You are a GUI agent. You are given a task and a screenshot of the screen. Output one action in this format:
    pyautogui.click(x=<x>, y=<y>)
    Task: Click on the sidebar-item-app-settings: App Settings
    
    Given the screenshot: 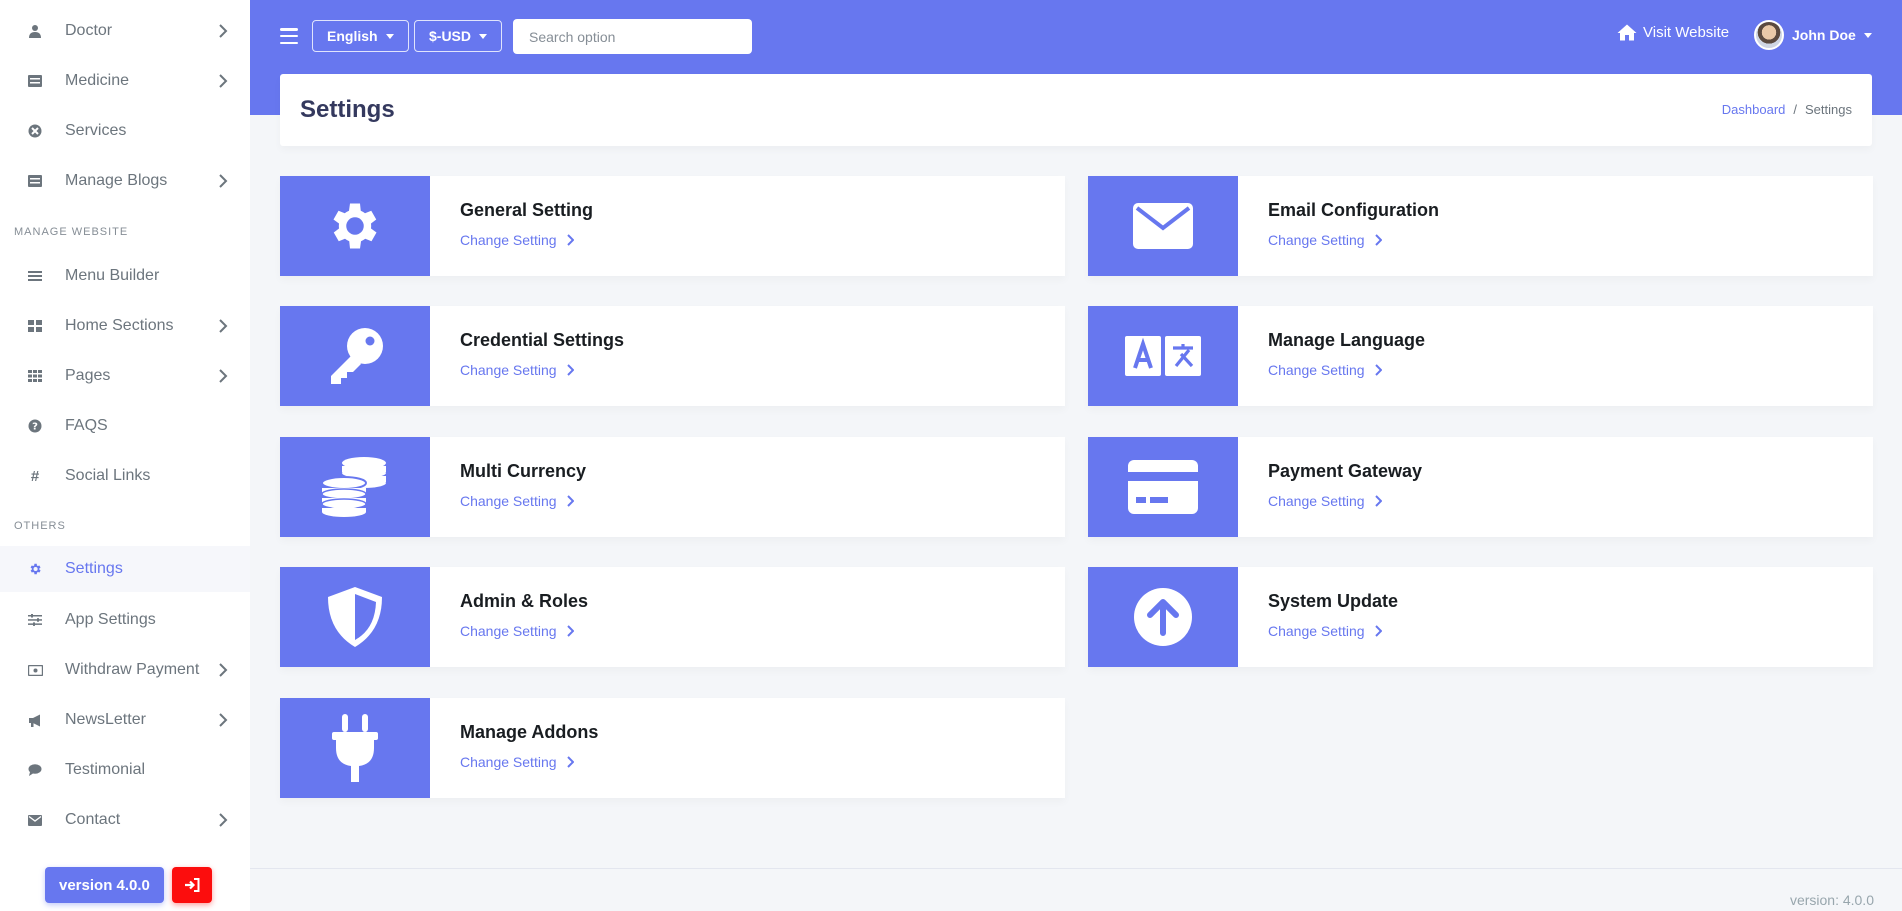 What is the action you would take?
    pyautogui.click(x=125, y=620)
    